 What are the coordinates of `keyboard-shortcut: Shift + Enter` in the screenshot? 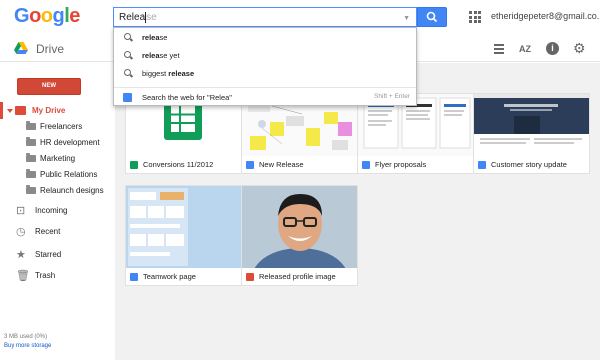 It's located at (392, 96).